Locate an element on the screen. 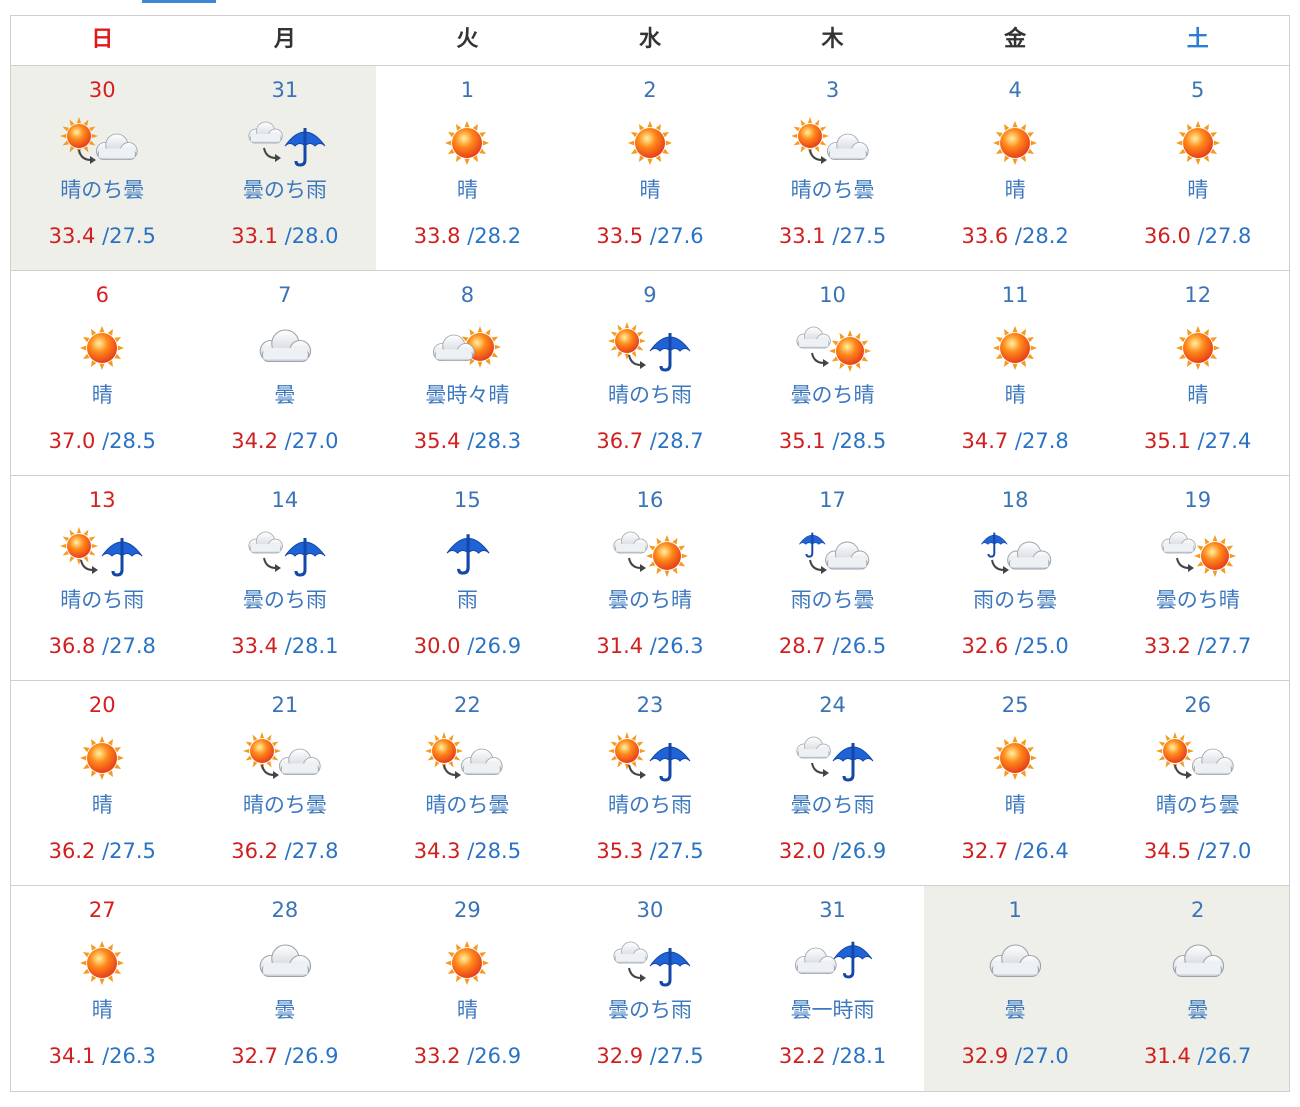 This screenshot has width=1300, height=1107. rain-then-cloud-weather-icon is located at coordinates (1016, 553).